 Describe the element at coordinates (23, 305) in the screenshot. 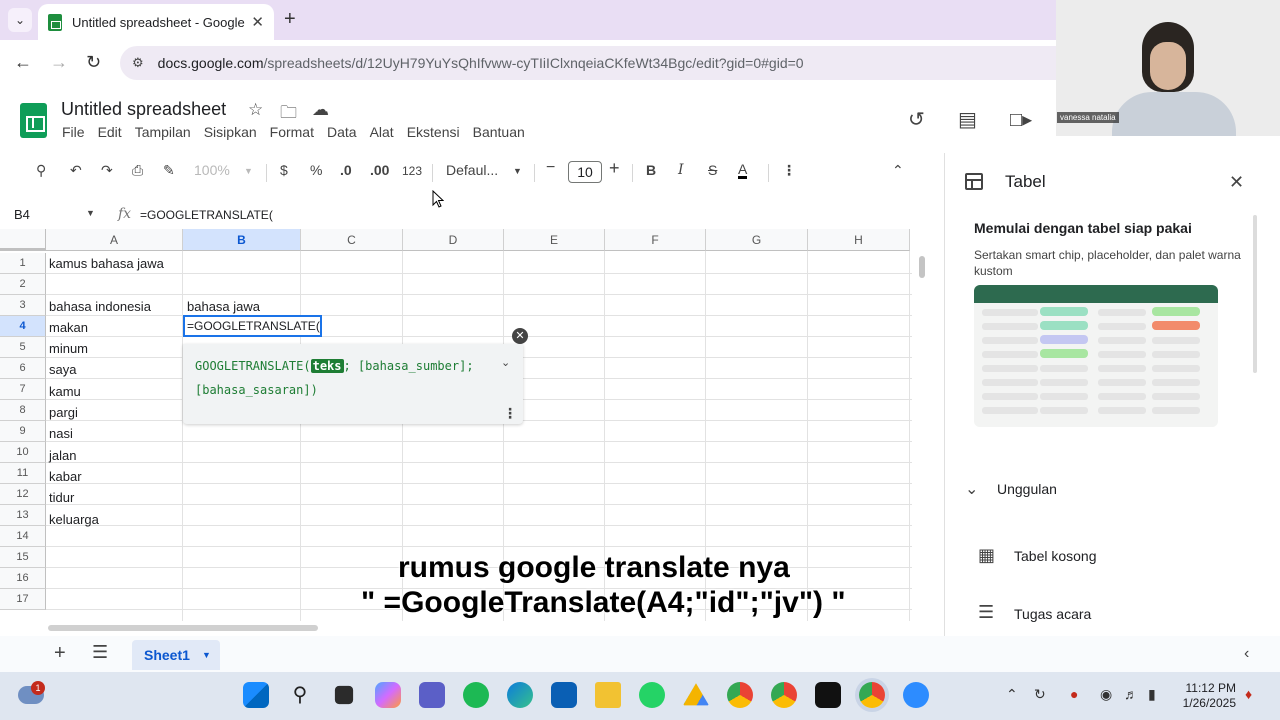

I see `row-header: 3` at that location.